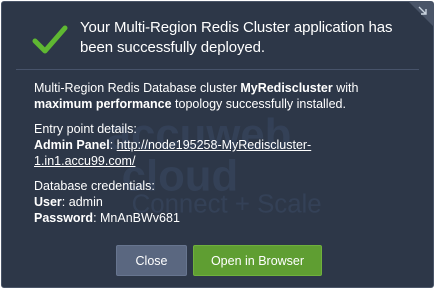 Image resolution: width=437 pixels, height=291 pixels. Describe the element at coordinates (94, 186) in the screenshot. I see `credentials-heading: Database credentials:` at that location.